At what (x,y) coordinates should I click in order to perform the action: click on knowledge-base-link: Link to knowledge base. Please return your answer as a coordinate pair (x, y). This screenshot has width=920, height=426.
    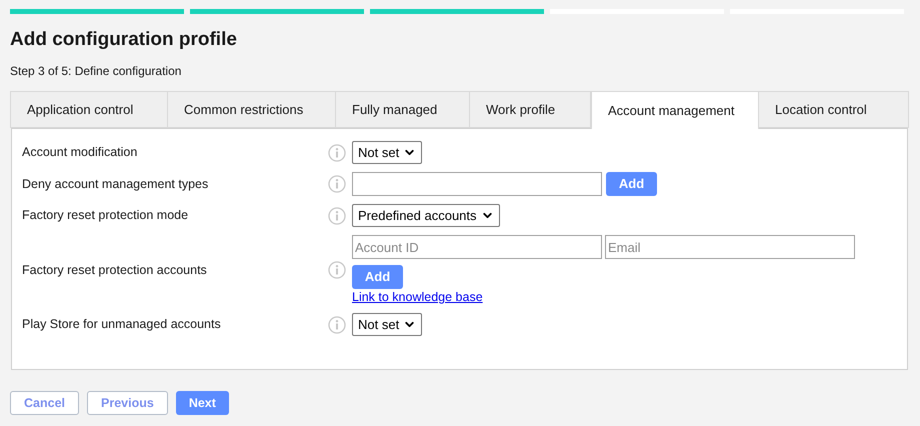
    Looking at the image, I should click on (417, 298).